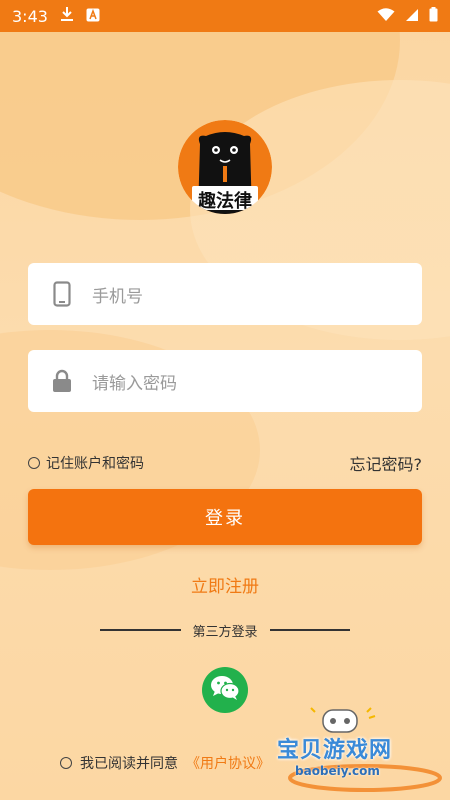  Describe the element at coordinates (412, 16) in the screenshot. I see `signal-icon` at that location.